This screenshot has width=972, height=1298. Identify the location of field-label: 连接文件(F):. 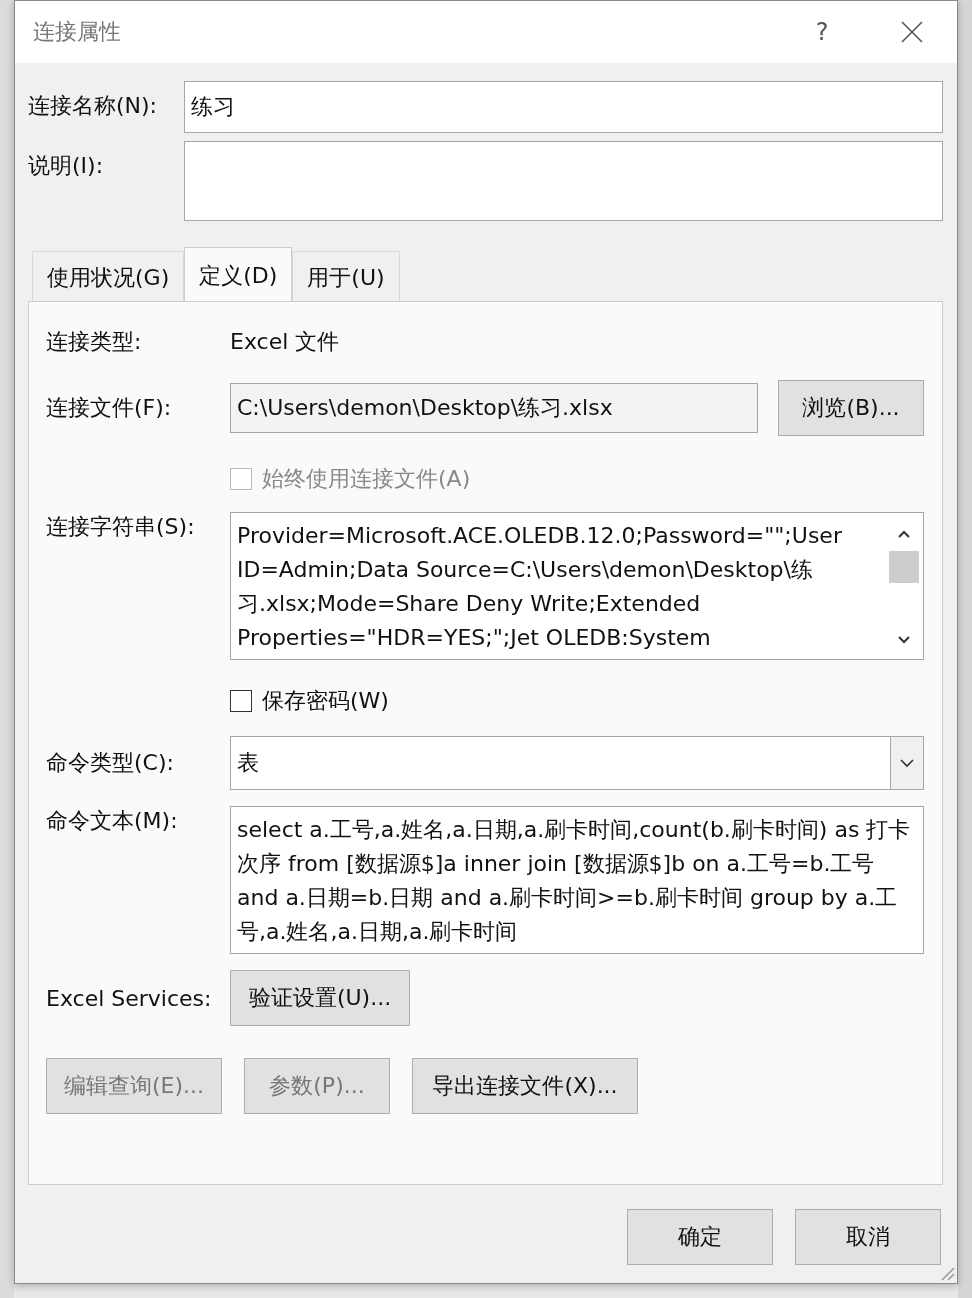
(109, 408).